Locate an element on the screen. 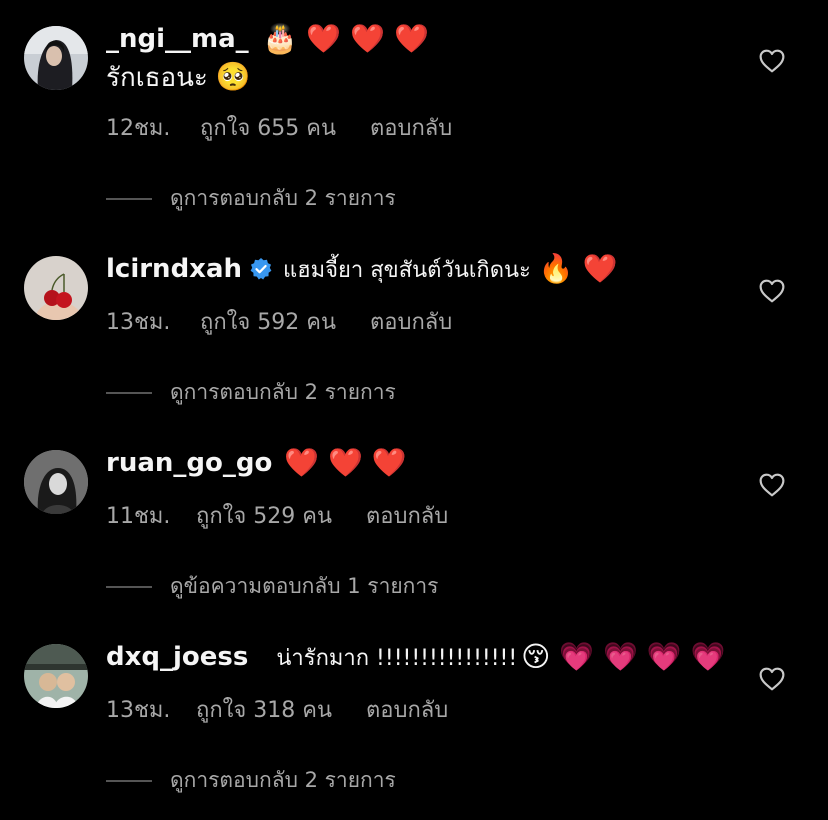 This screenshot has height=820, width=828. verified-badge-icon is located at coordinates (261, 269).